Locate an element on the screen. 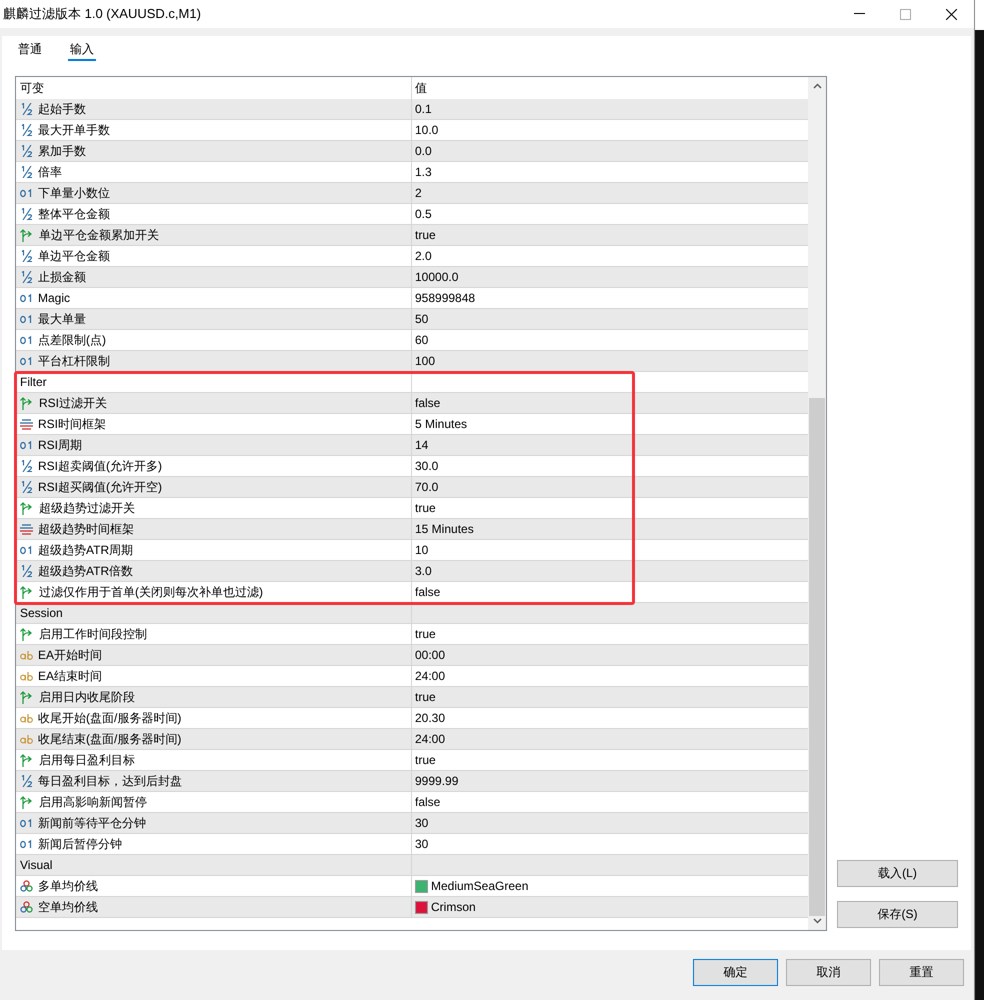  scrollbar is located at coordinates (817, 503).